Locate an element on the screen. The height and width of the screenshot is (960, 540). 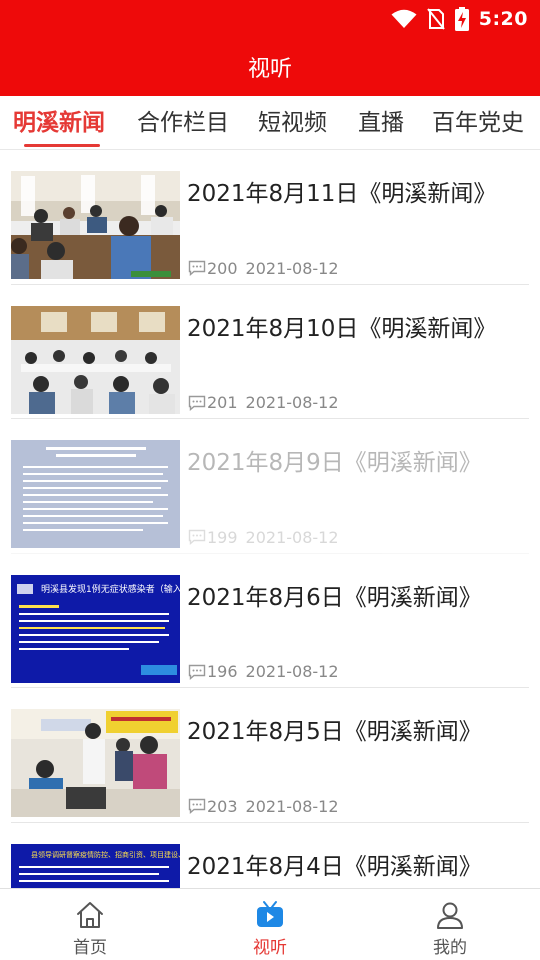
active-tab-indicator is located at coordinates (62, 145).